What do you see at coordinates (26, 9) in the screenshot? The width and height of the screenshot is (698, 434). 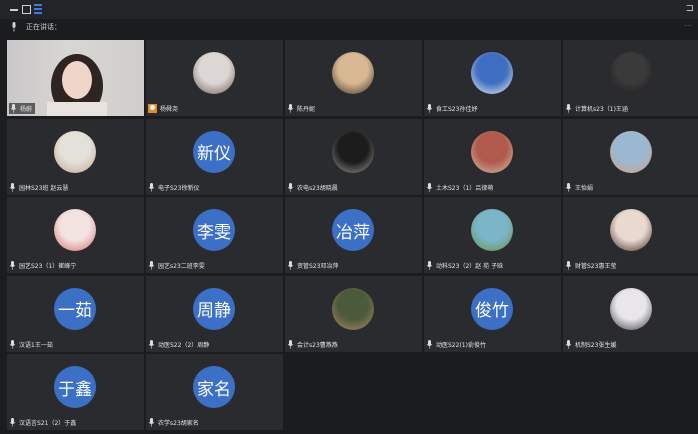 I see `window-icon` at bounding box center [26, 9].